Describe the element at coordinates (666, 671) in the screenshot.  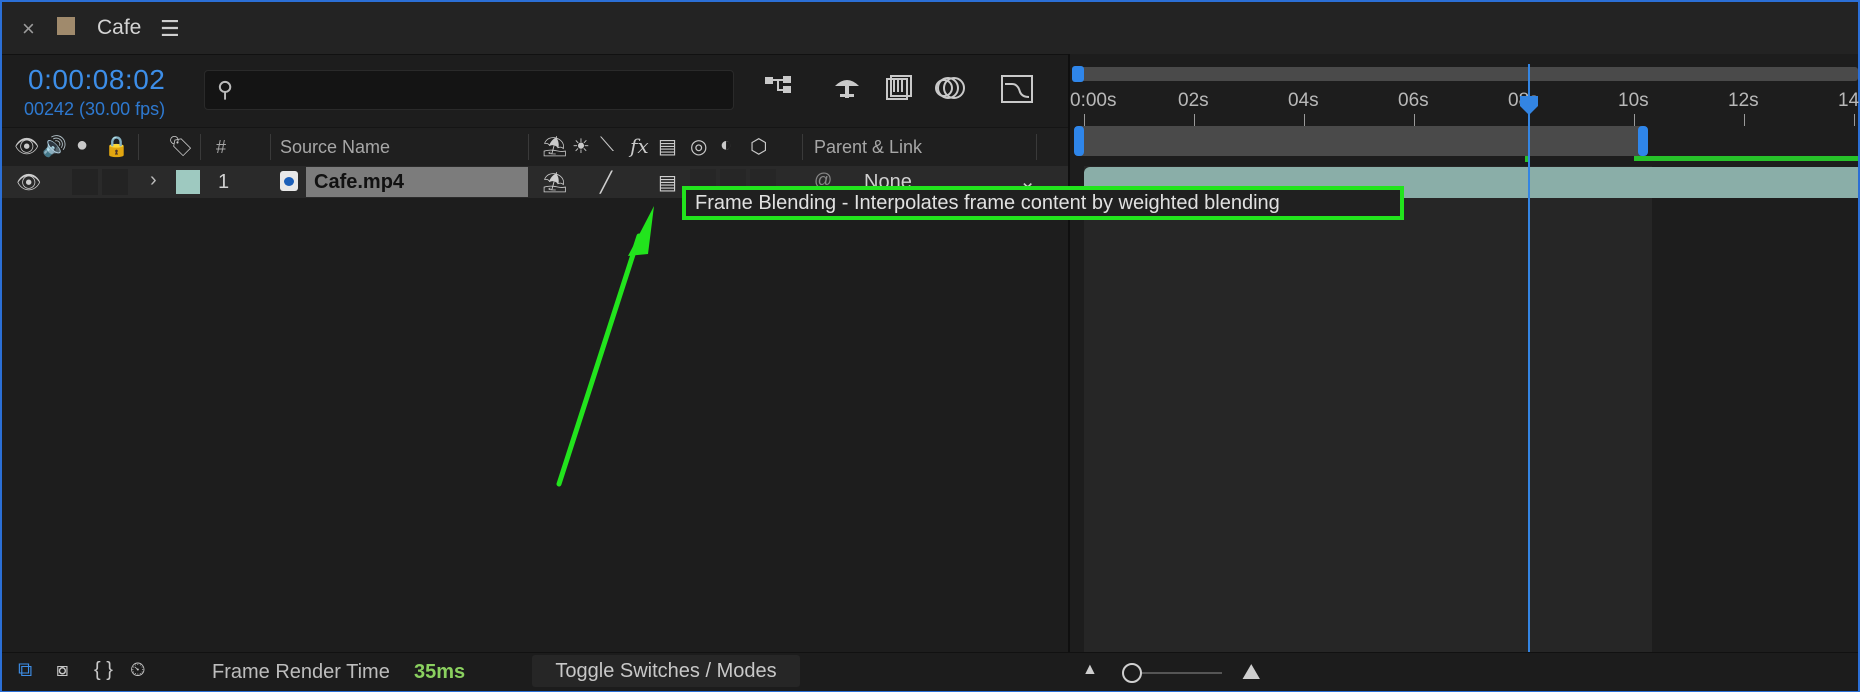
I see `toggle-switches-modes-button: Toggle Switches / Modes` at that location.